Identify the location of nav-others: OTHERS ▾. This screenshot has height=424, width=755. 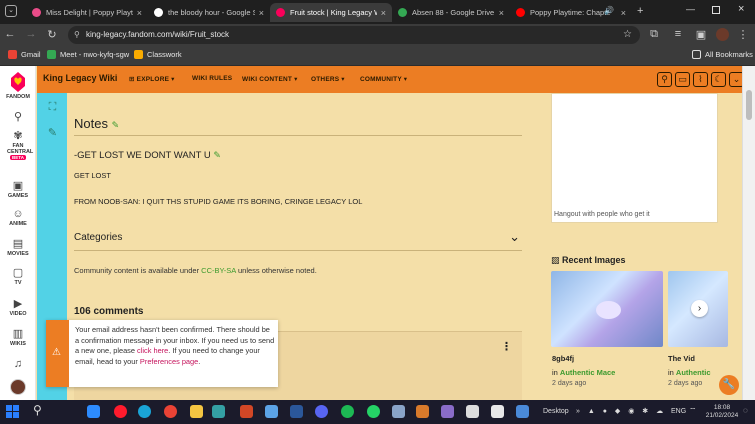
(328, 79).